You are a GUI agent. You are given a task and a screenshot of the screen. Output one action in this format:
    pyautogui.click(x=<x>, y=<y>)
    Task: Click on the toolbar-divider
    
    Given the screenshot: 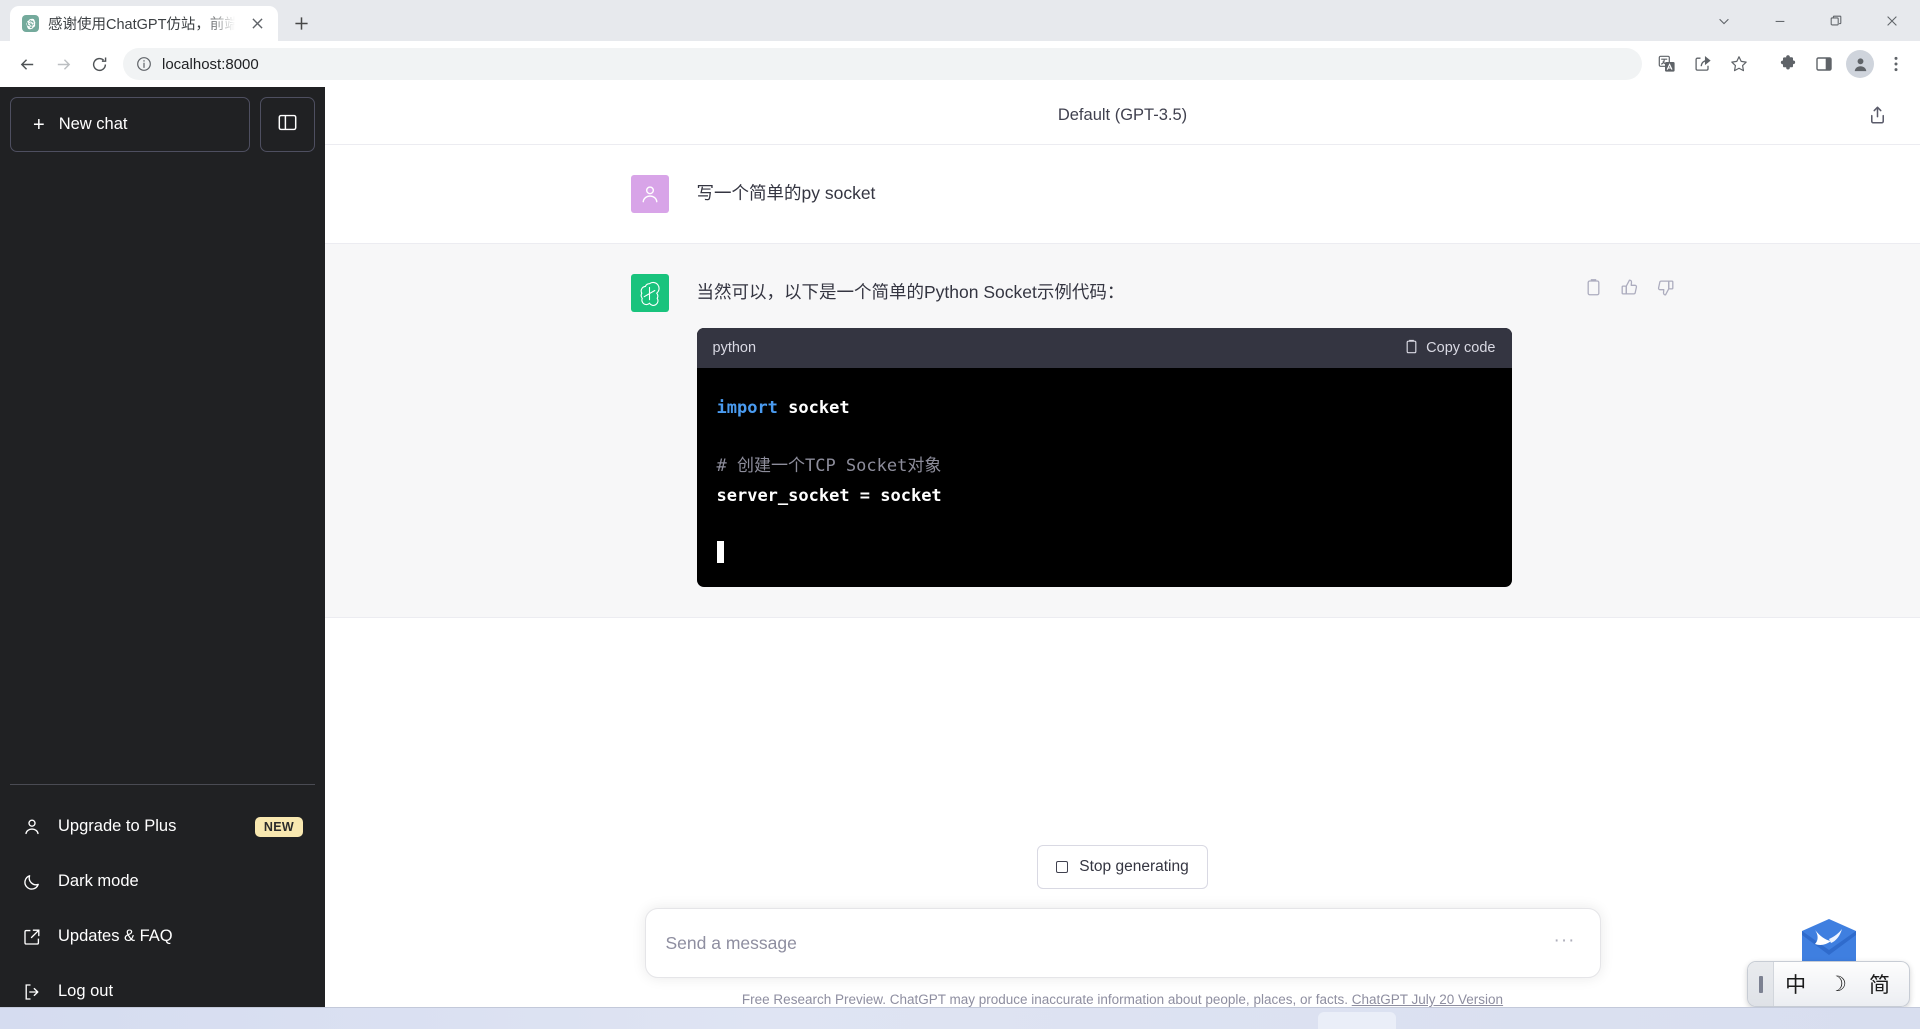 What is the action you would take?
    pyautogui.click(x=1763, y=64)
    